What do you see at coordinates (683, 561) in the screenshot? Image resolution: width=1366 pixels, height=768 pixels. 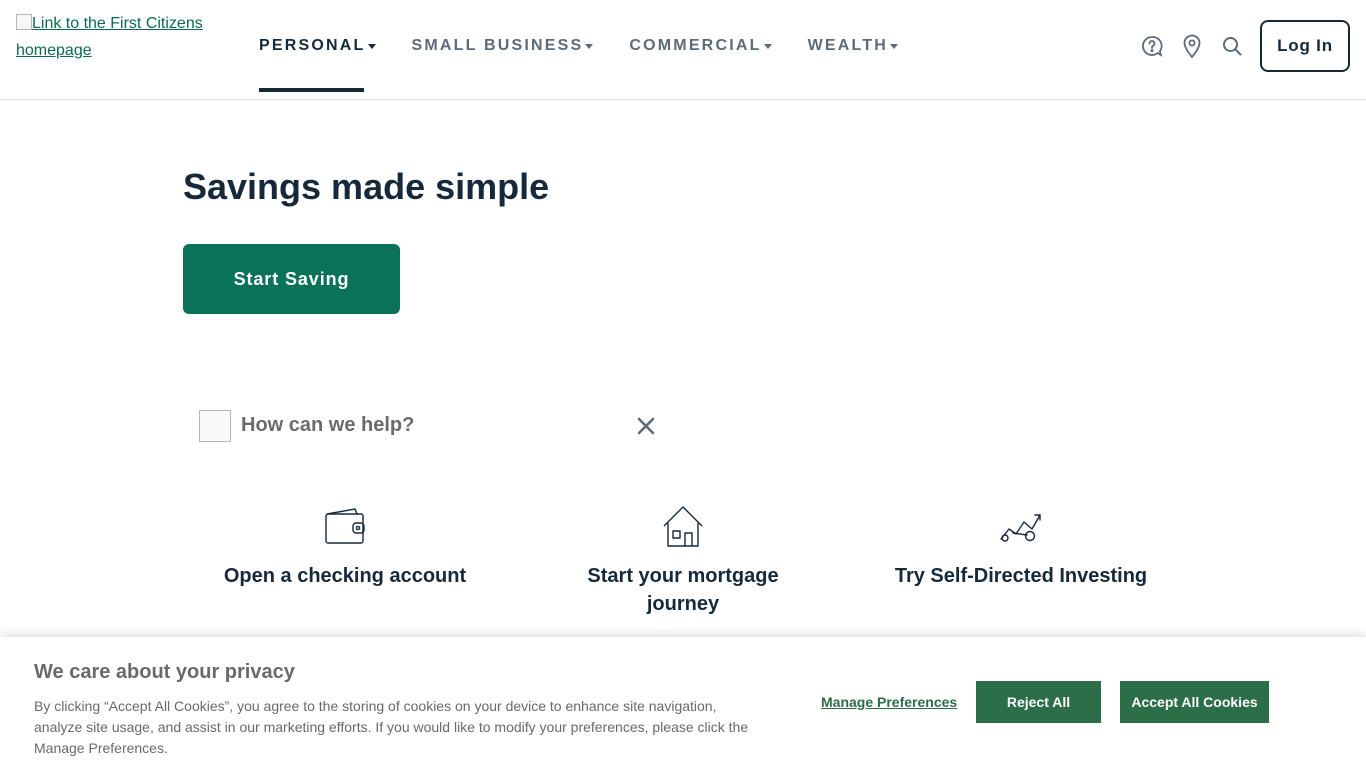 I see `tile-mortgage: Start your mortgage journey` at bounding box center [683, 561].